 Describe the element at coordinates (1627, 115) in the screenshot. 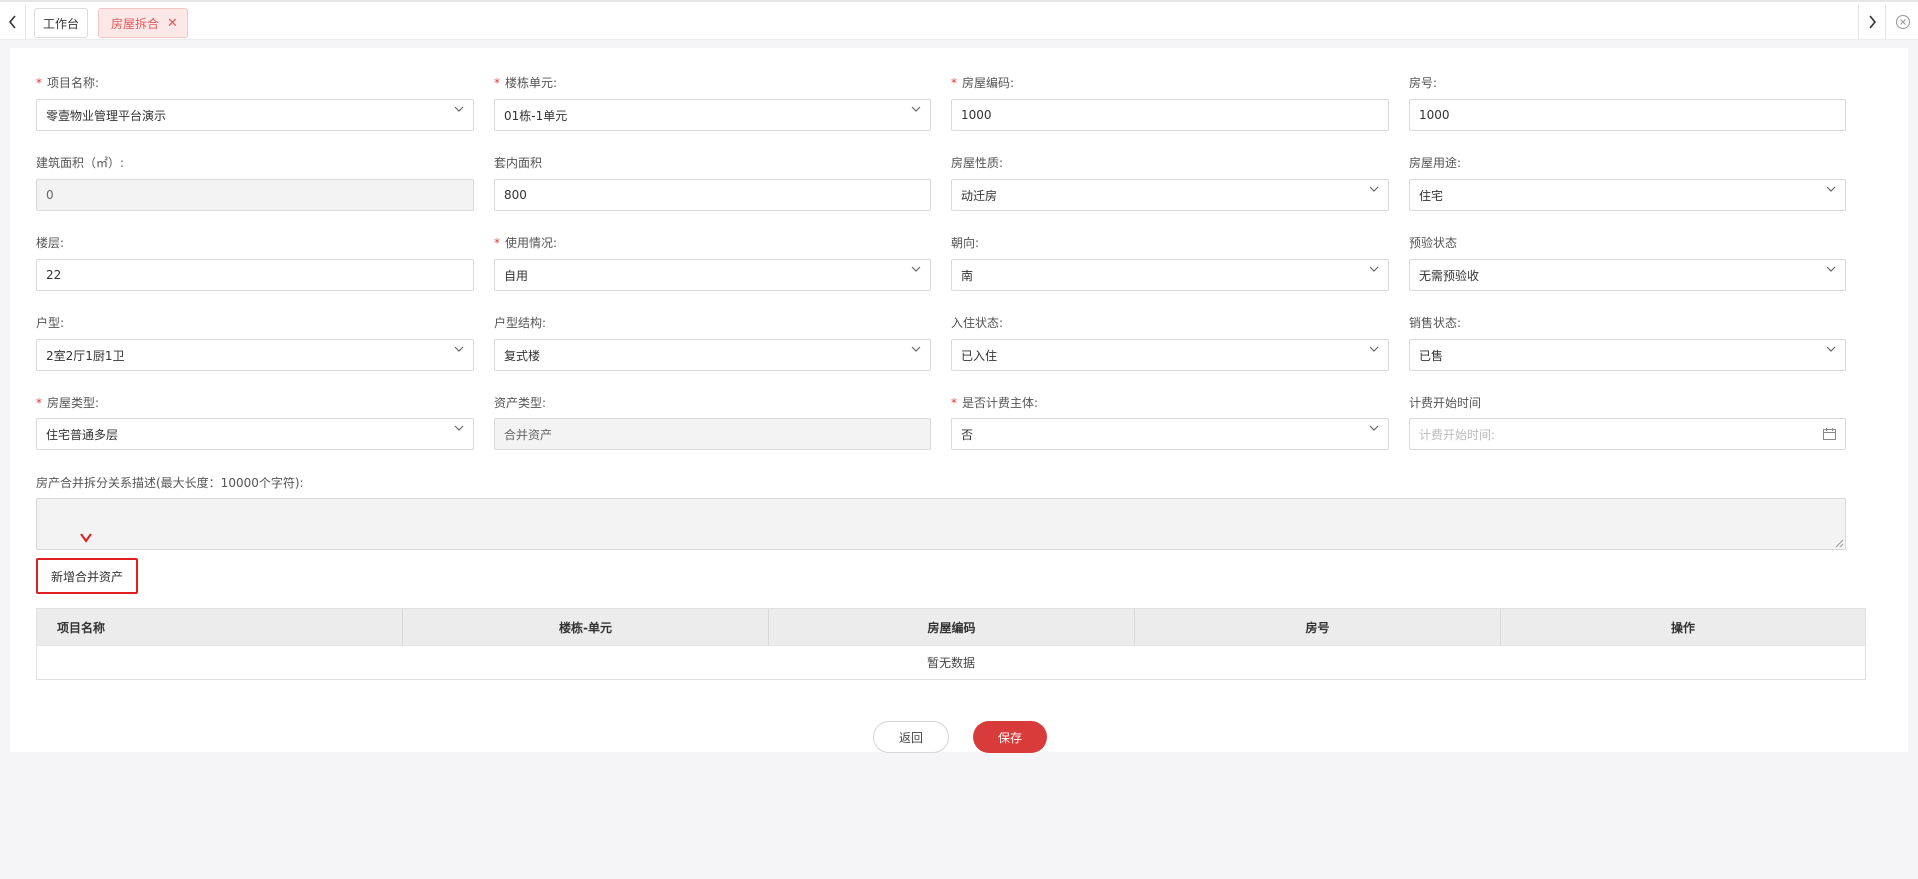

I see `room-no-input: 1000` at that location.